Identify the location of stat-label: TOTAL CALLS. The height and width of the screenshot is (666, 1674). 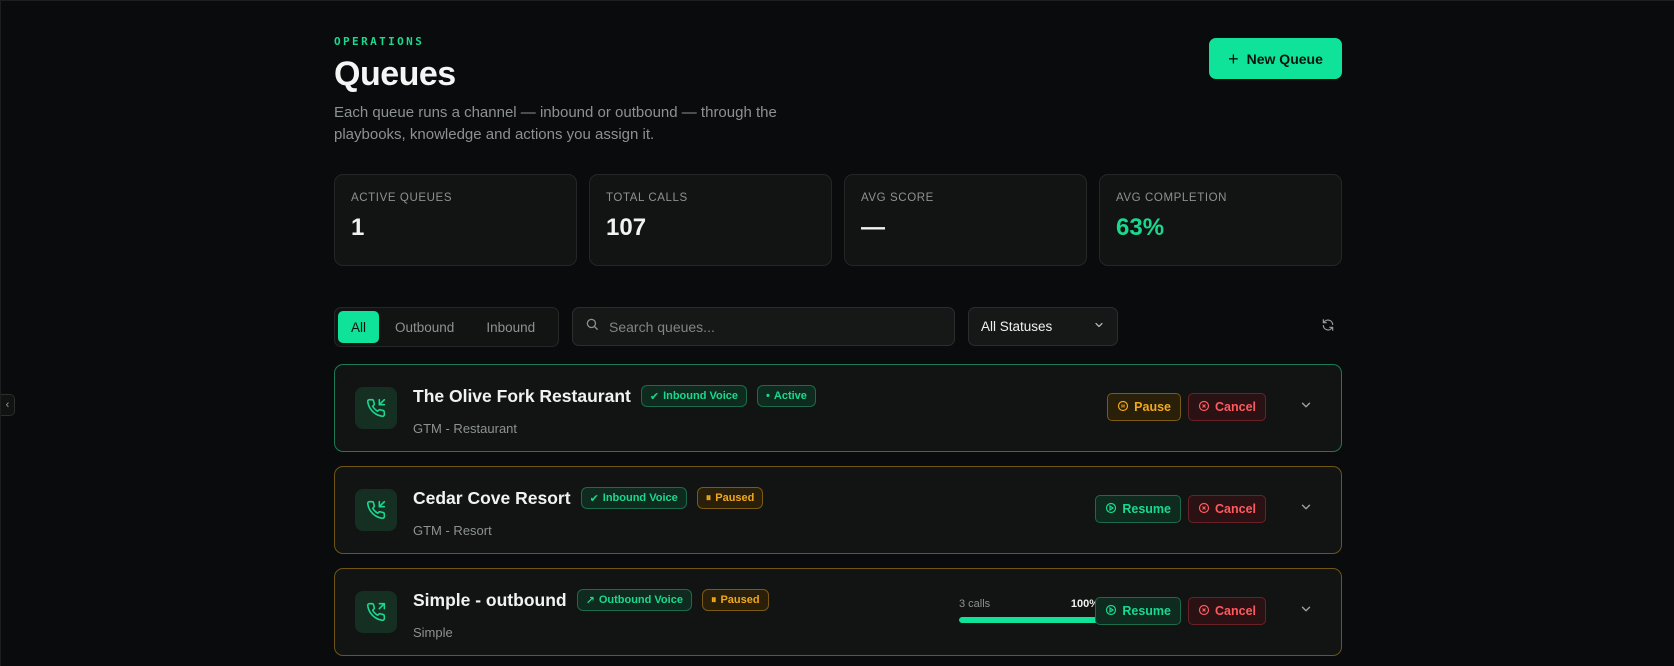
(647, 198).